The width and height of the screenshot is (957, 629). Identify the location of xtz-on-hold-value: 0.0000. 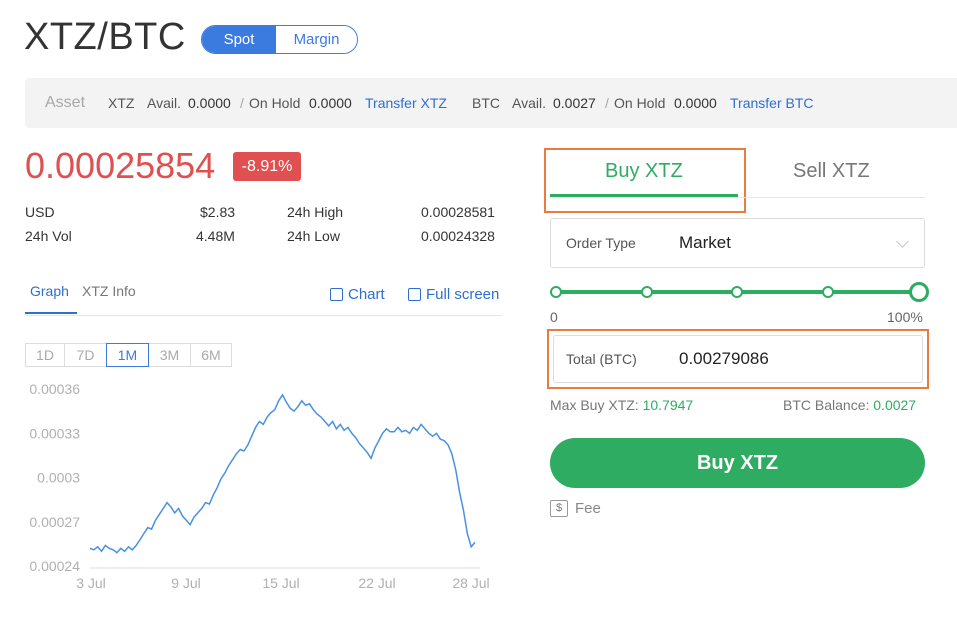
(330, 103).